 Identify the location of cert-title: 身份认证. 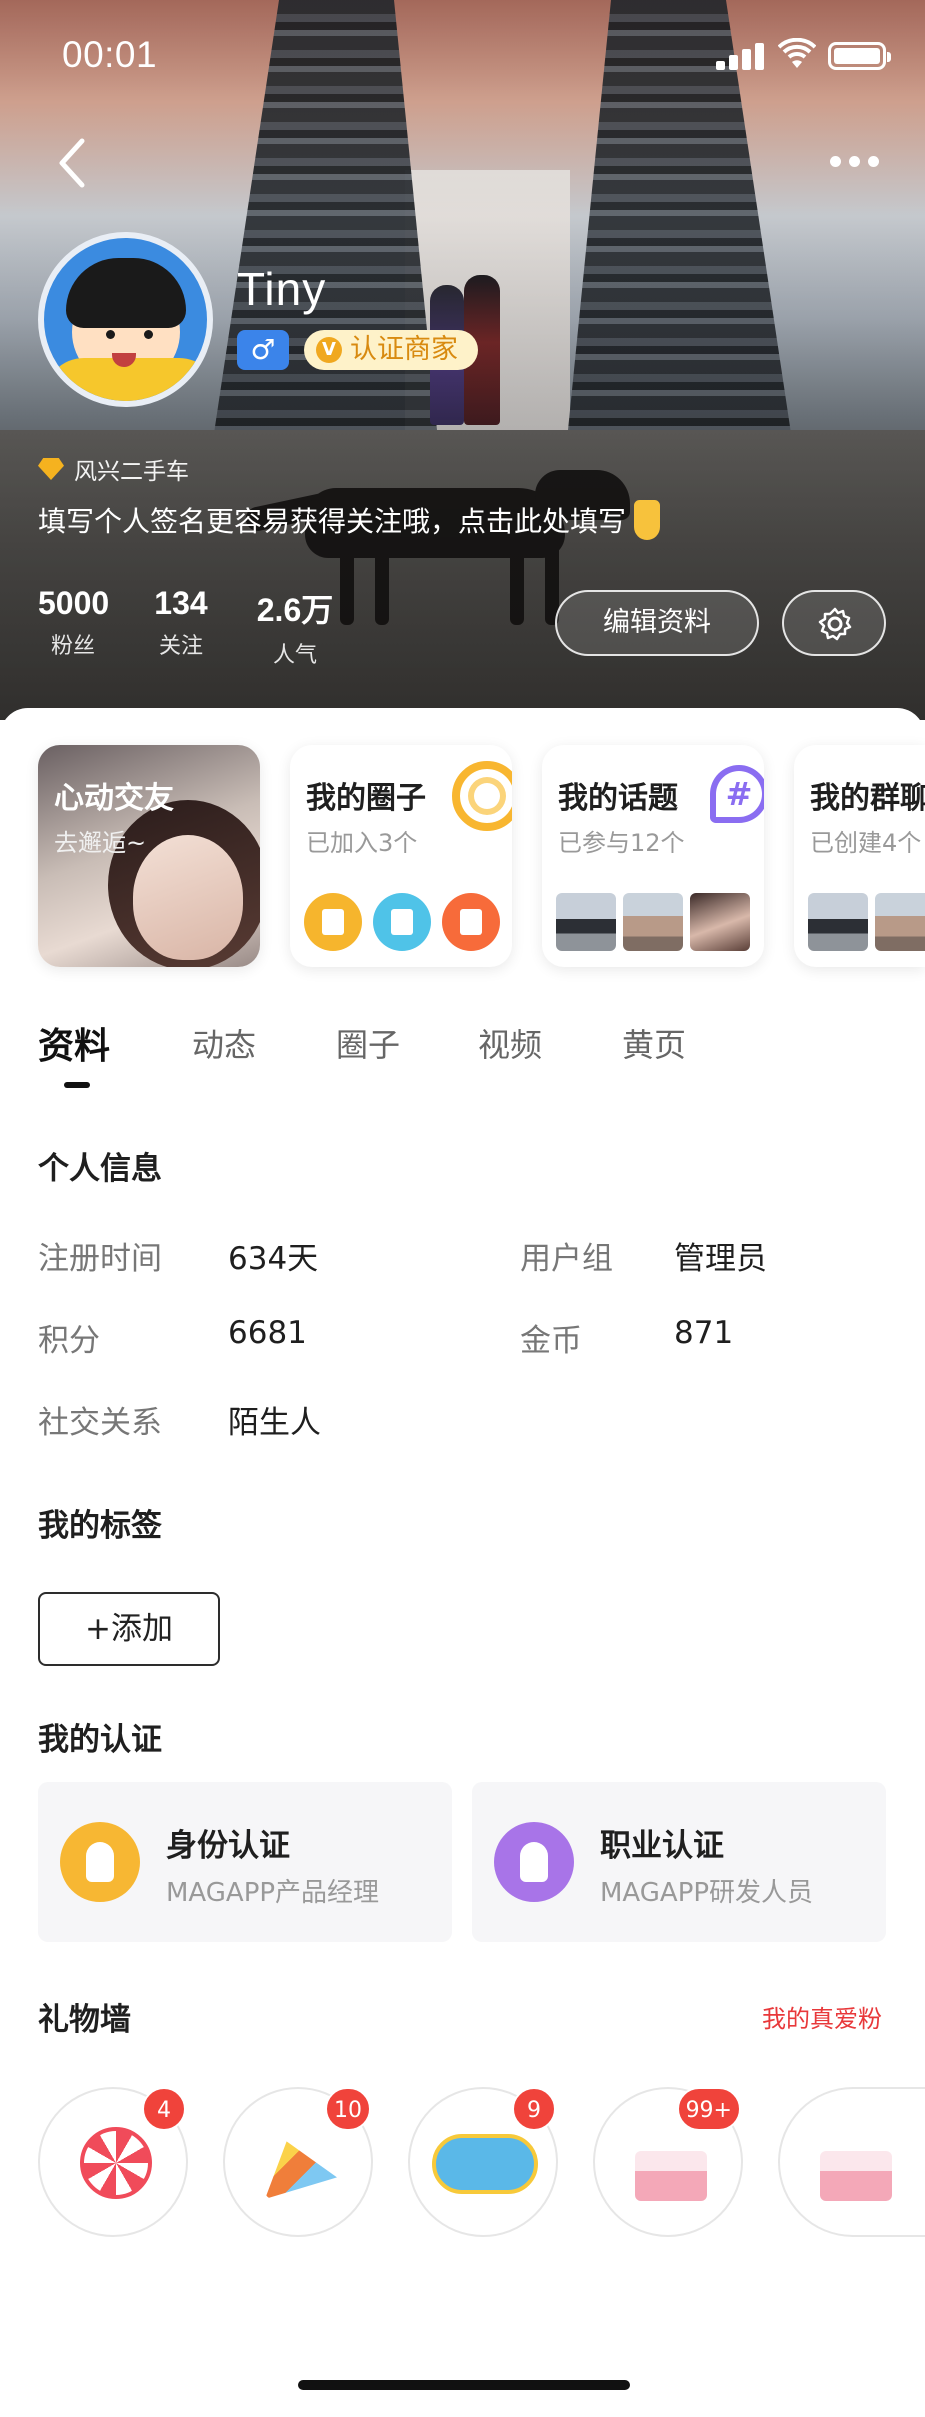
(228, 1846).